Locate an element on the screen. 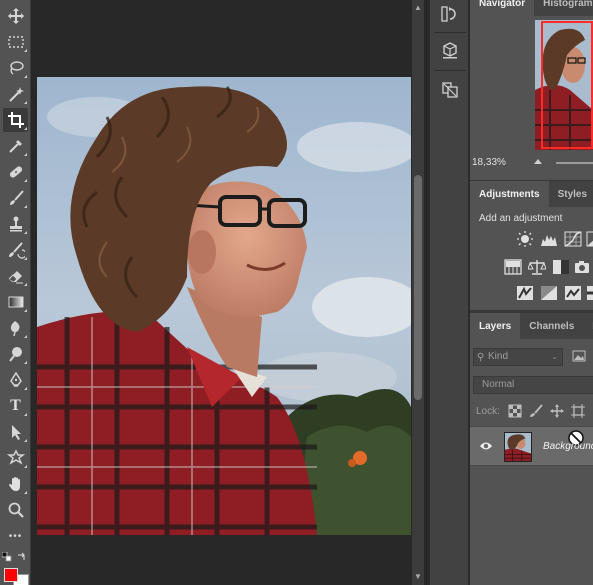  type-tool: T is located at coordinates (15, 406).